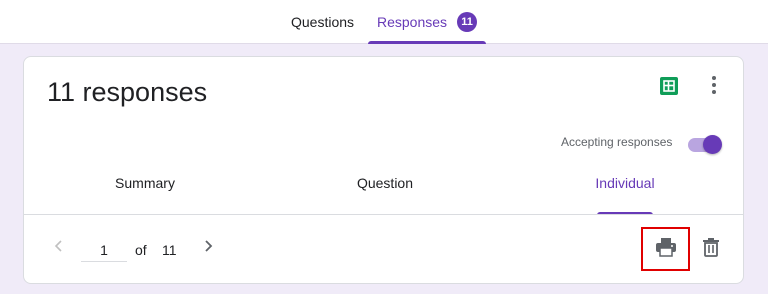 This screenshot has height=294, width=768. I want to click on google-sheets-icon, so click(669, 86).